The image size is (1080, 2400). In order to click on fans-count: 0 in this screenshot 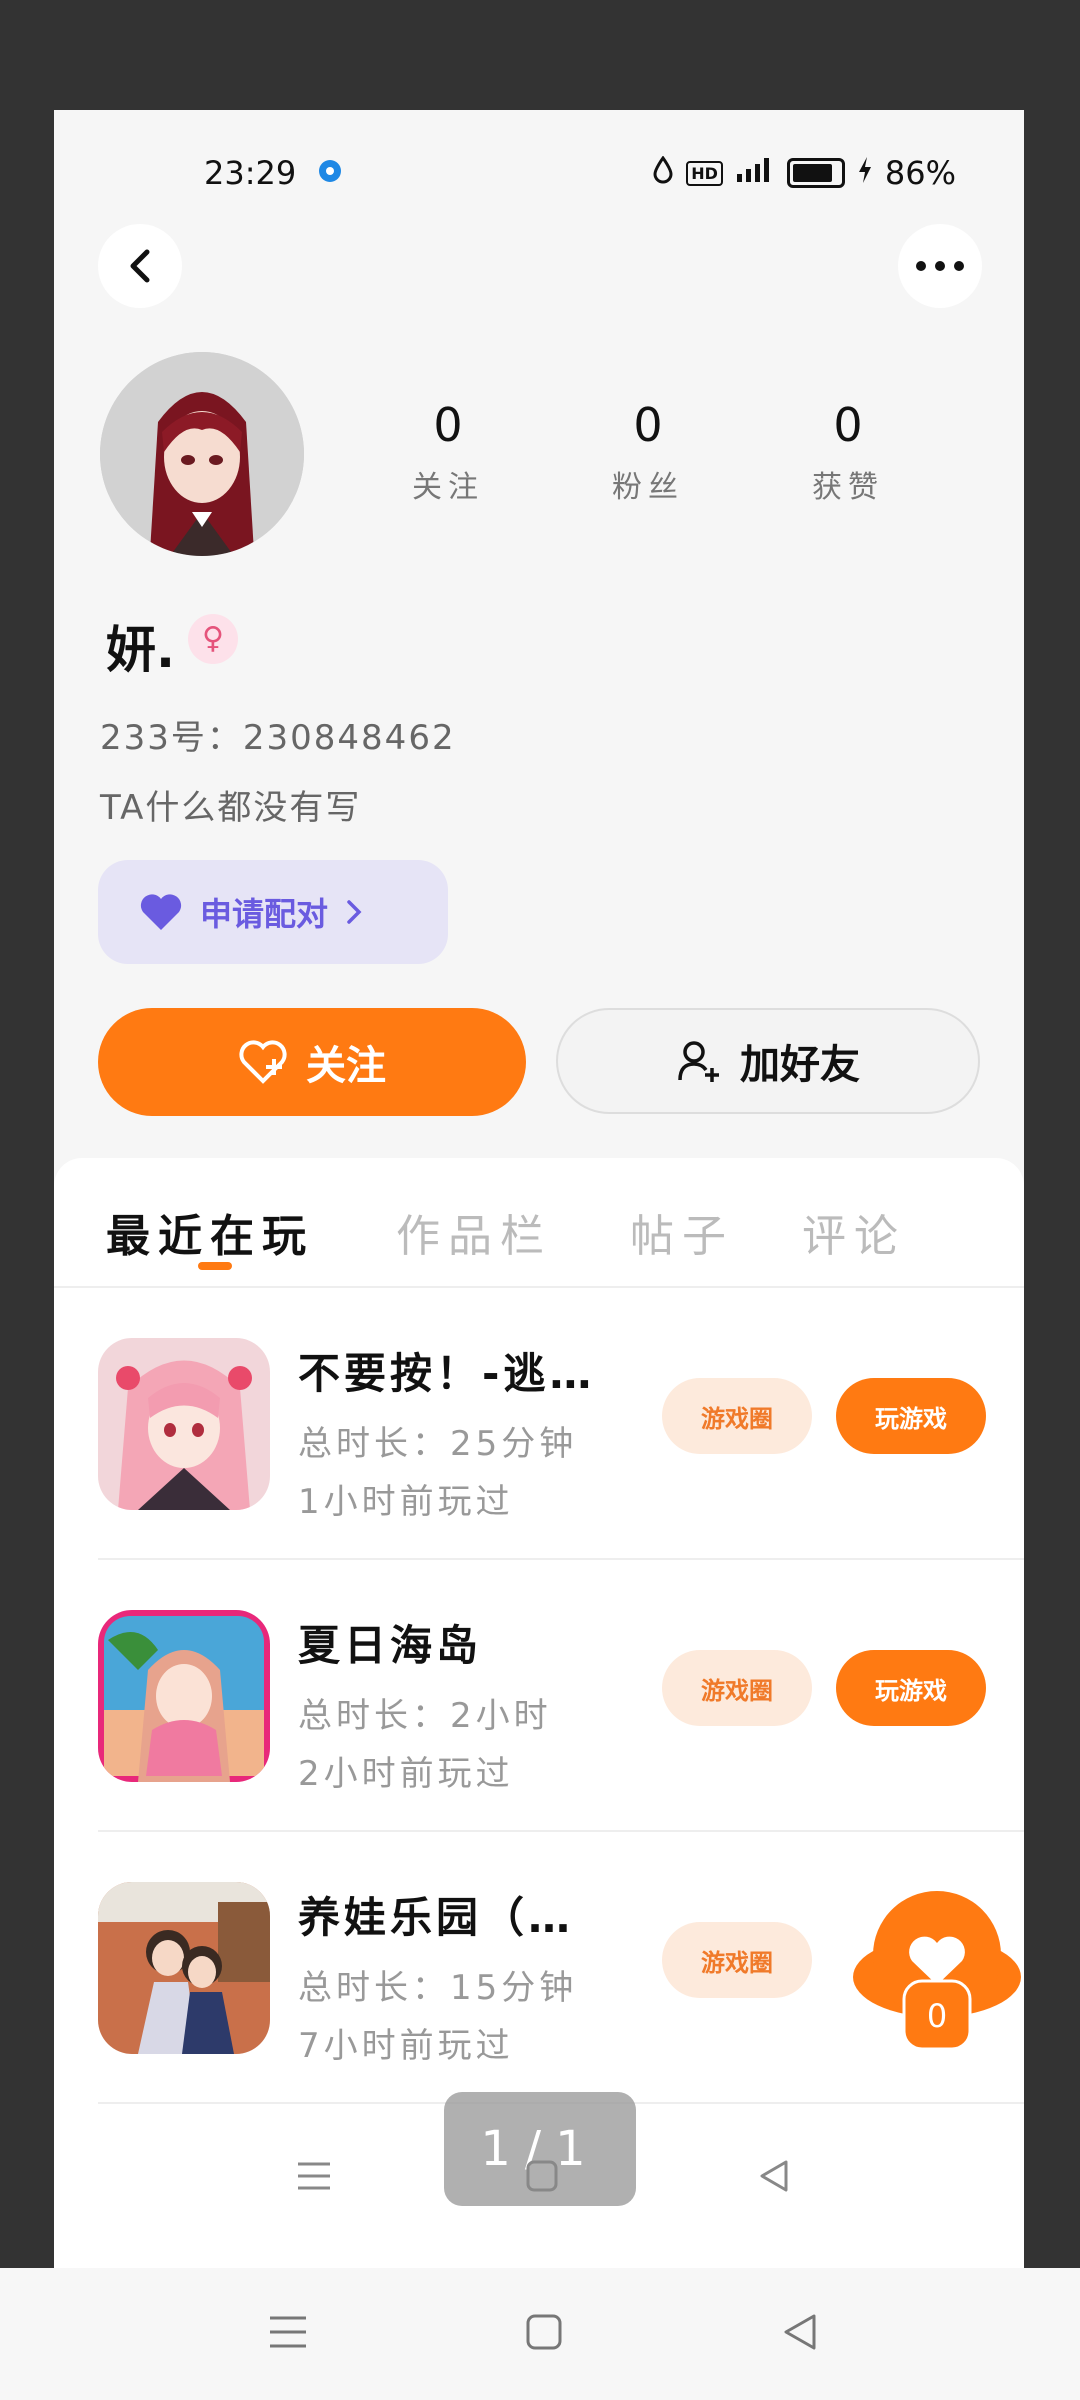, I will do `click(648, 425)`.